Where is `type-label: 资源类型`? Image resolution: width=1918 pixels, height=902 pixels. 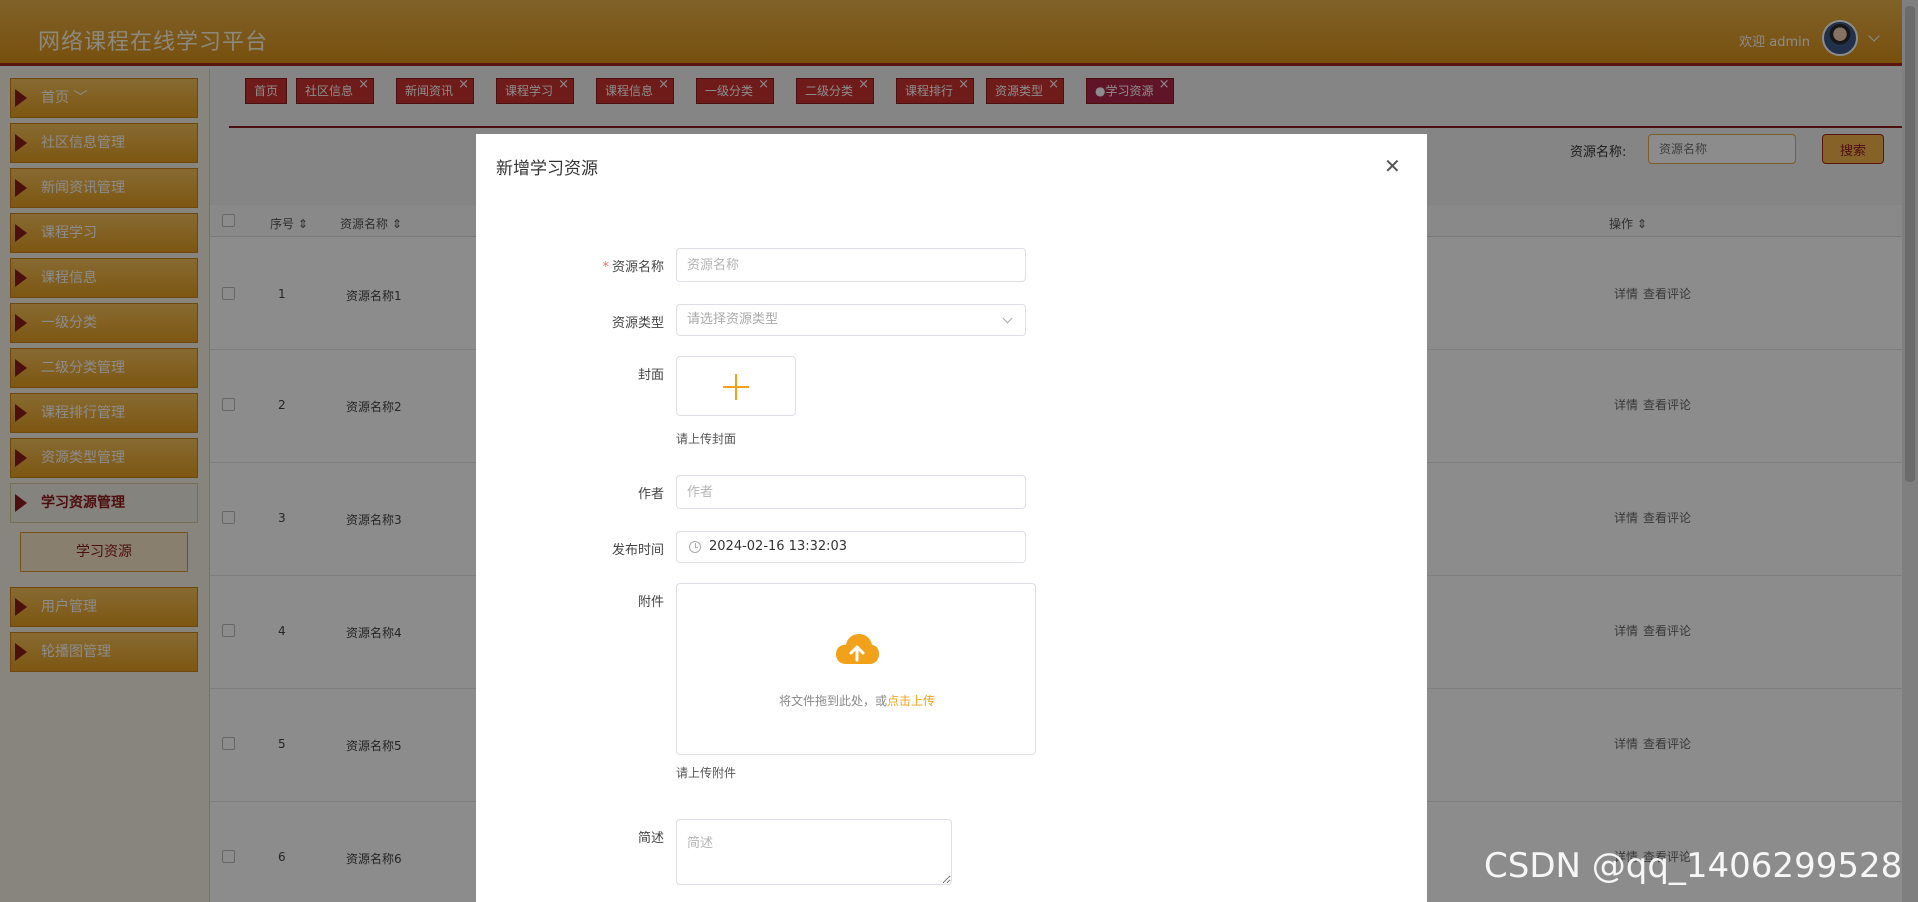
type-label: 资源类型 is located at coordinates (637, 323).